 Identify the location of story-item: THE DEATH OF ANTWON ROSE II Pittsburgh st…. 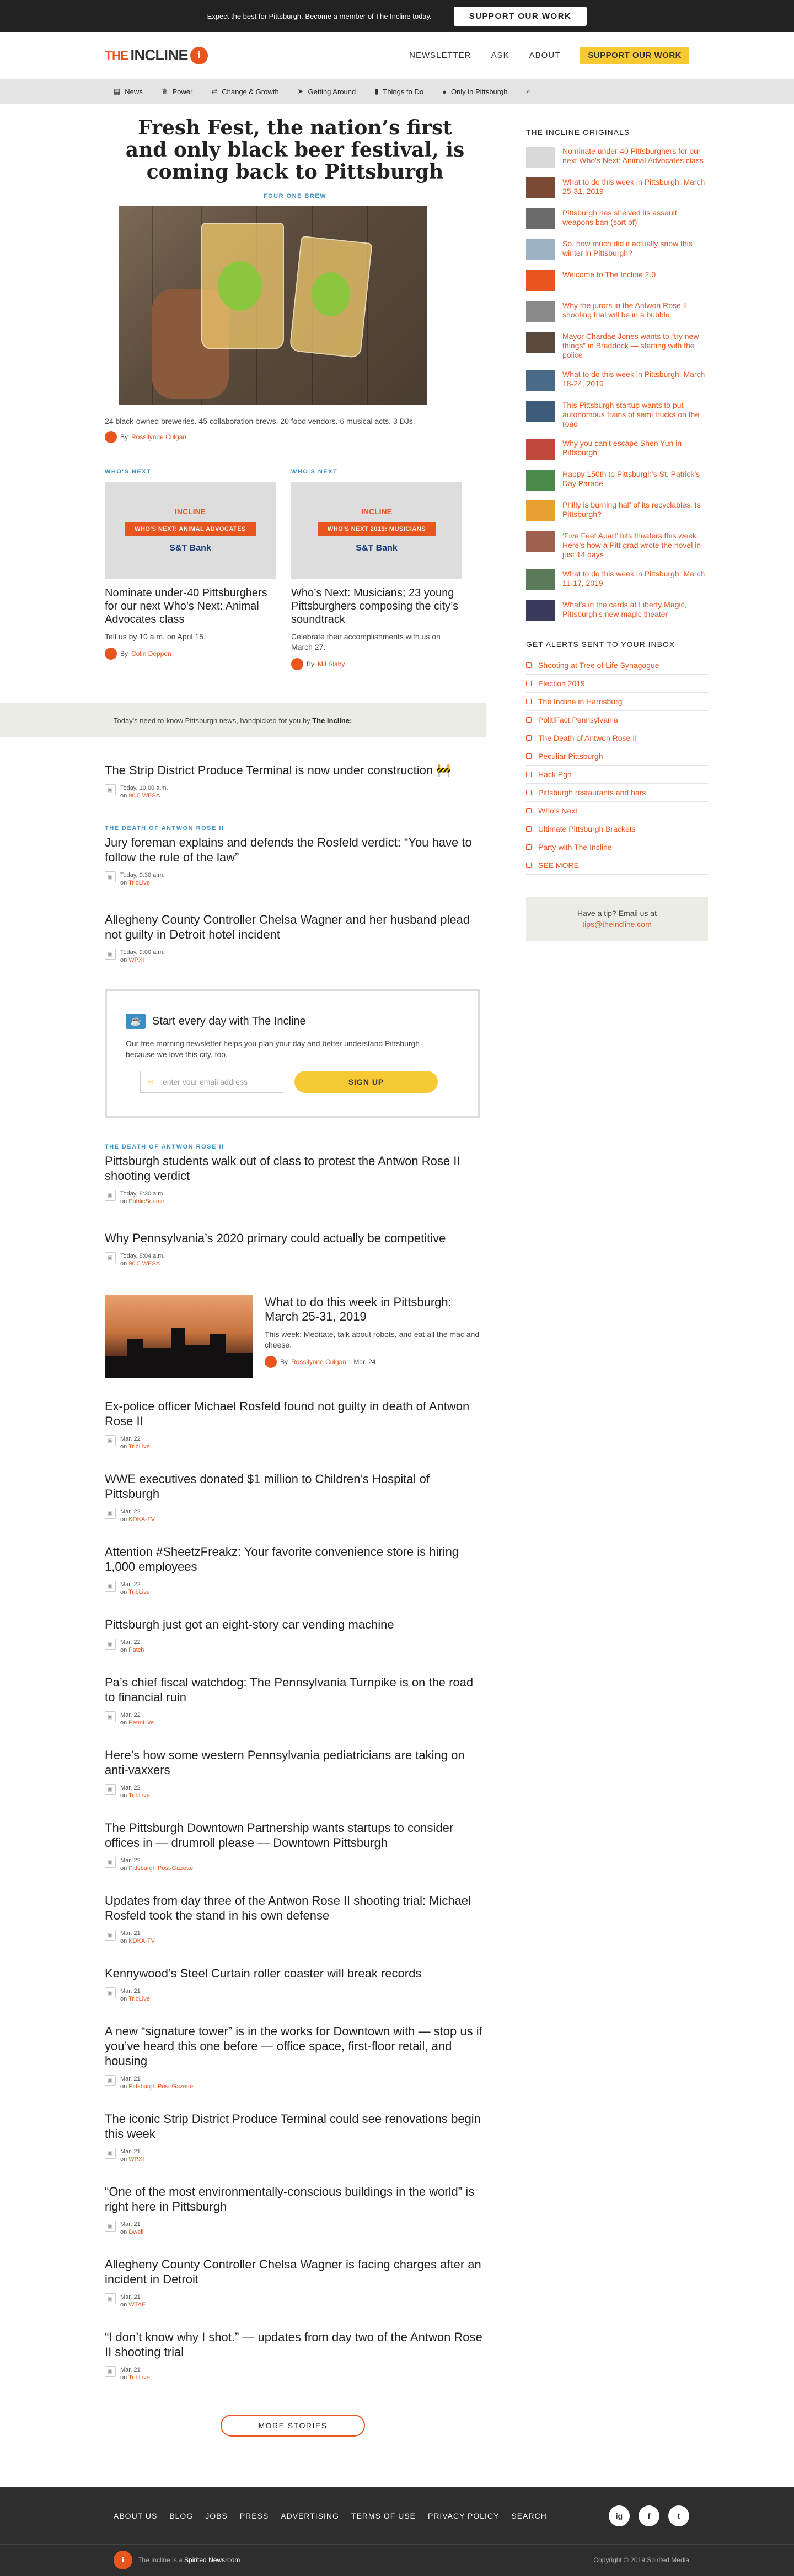
(295, 1175).